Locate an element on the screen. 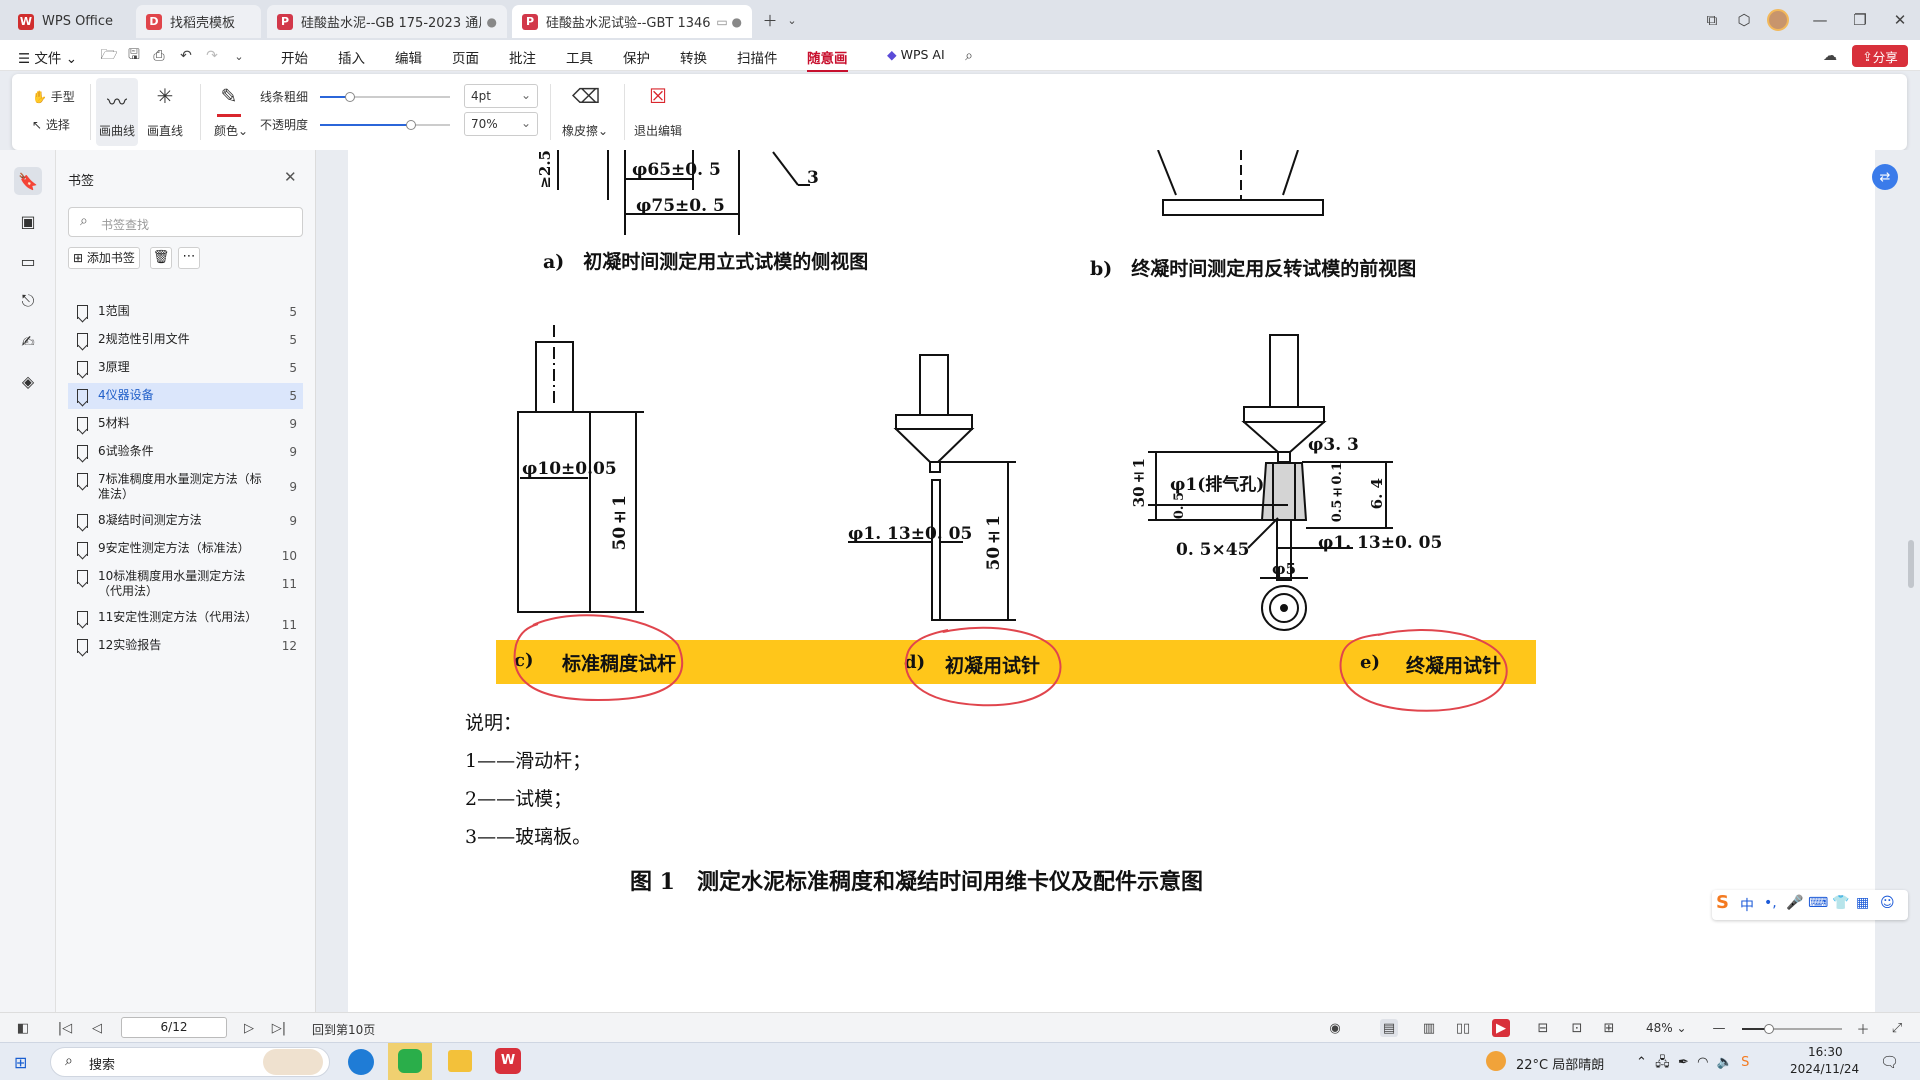 The width and height of the screenshot is (1920, 1080). menu-page: 页面 is located at coordinates (465, 57).